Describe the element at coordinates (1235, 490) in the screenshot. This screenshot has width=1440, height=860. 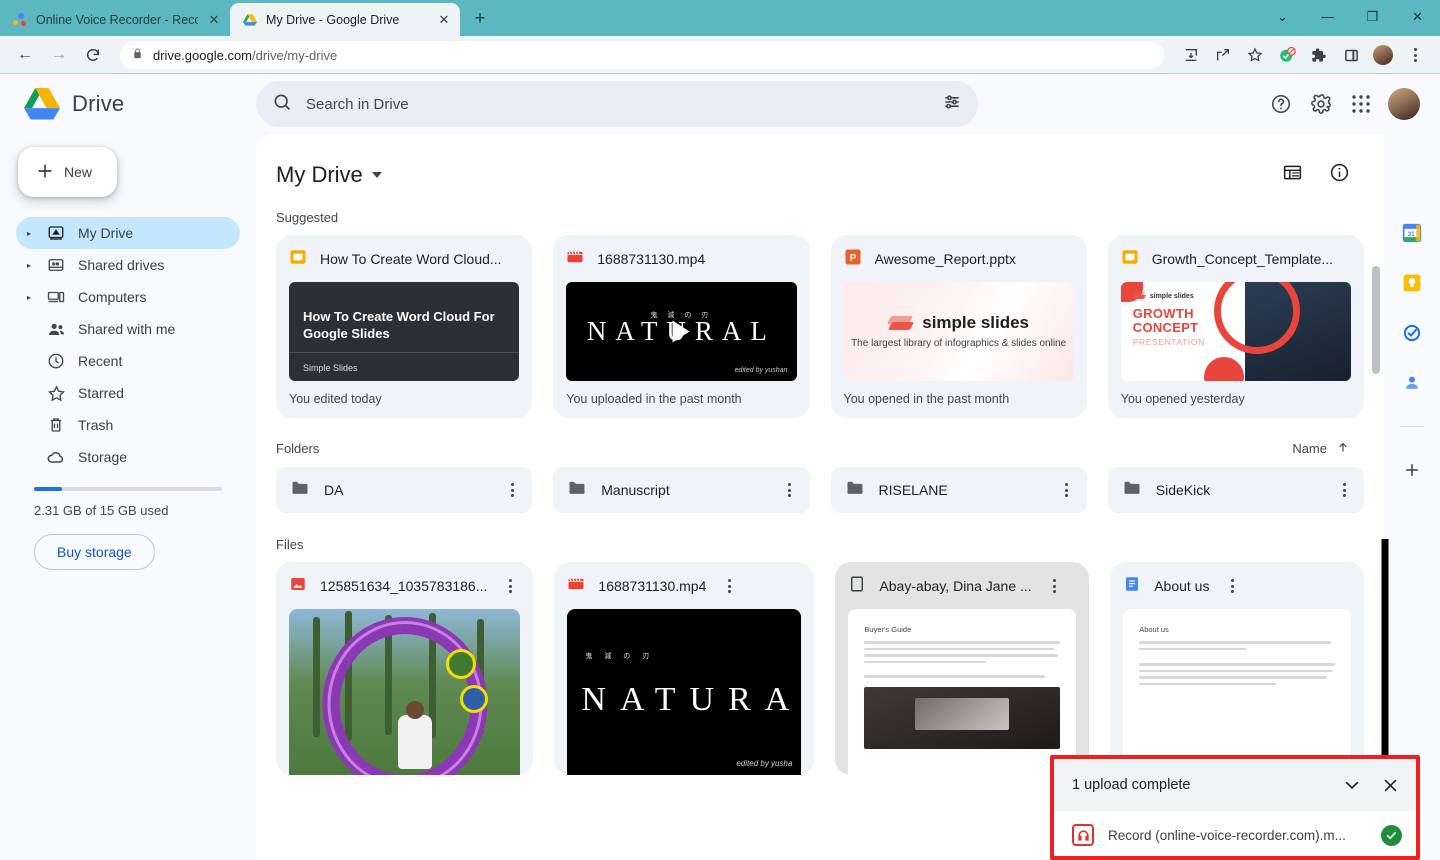
I see `folder-card: SideKick` at that location.